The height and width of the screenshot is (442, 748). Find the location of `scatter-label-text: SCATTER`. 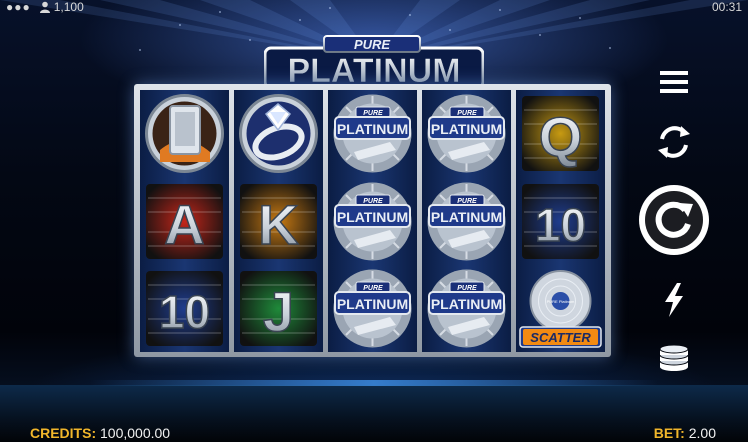

scatter-label-text: SCATTER is located at coordinates (560, 337).